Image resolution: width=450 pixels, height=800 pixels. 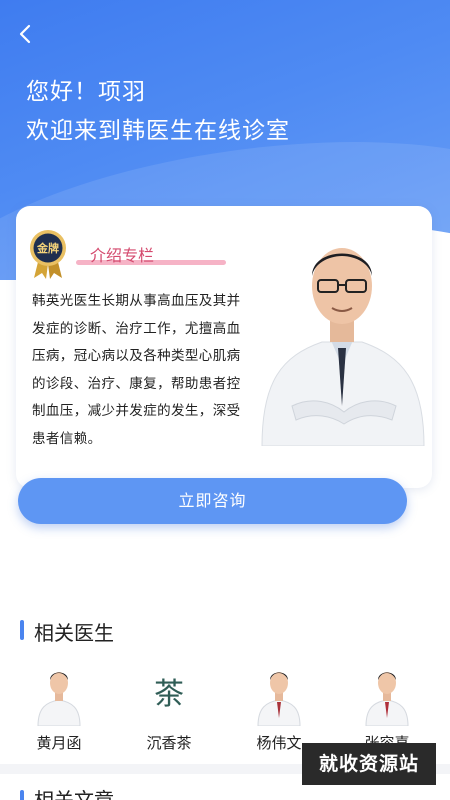 I want to click on welcome-text: 欢迎来到韩医生在线诊室, so click(x=158, y=131).